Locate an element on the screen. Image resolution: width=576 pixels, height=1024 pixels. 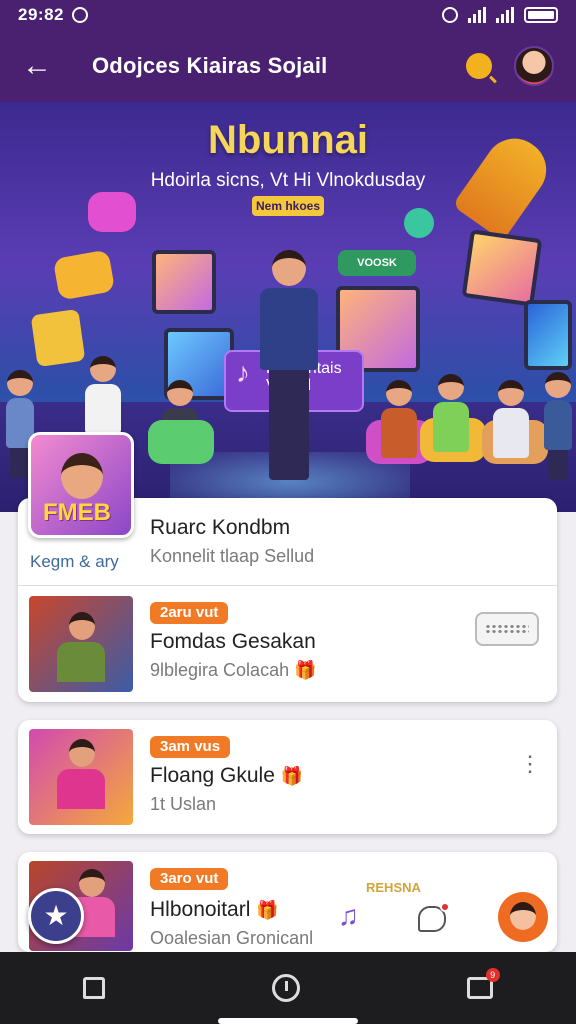
hero-screen-label: VOOSK is located at coordinates (377, 263).